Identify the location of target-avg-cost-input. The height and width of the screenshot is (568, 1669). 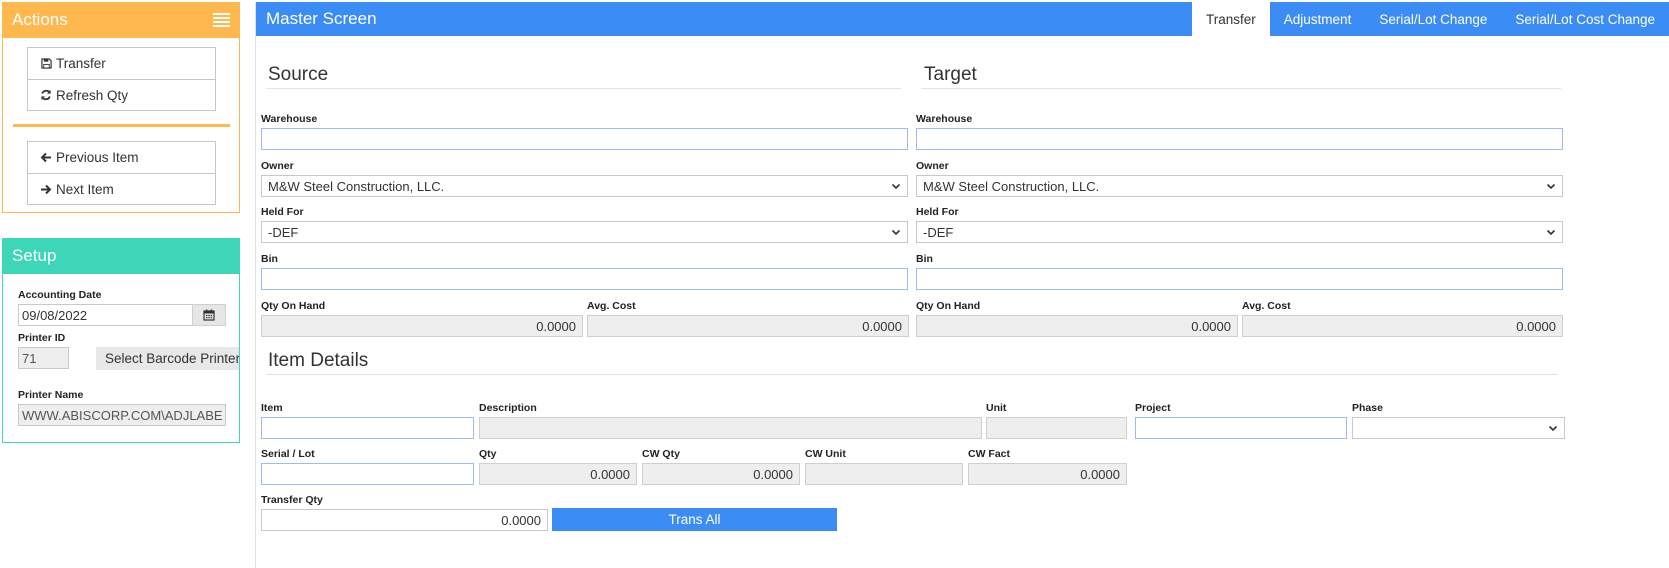
(1402, 326).